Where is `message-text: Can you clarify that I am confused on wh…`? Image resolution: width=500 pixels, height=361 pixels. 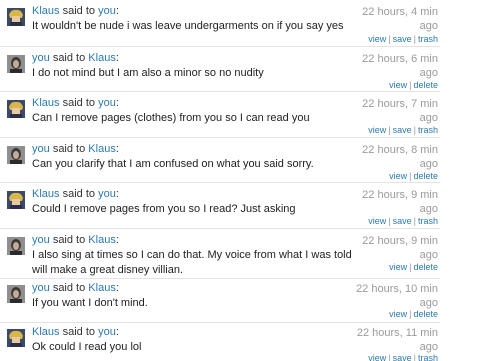 message-text: Can you clarify that I am confused on wh… is located at coordinates (173, 164).